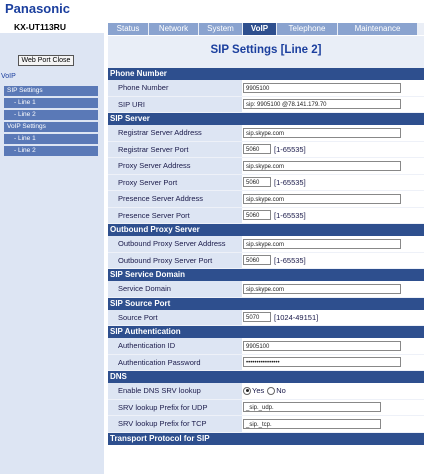 The image size is (424, 474). What do you see at coordinates (51, 127) in the screenshot?
I see `sidebar-item-voip-settings: VoIP Settings` at bounding box center [51, 127].